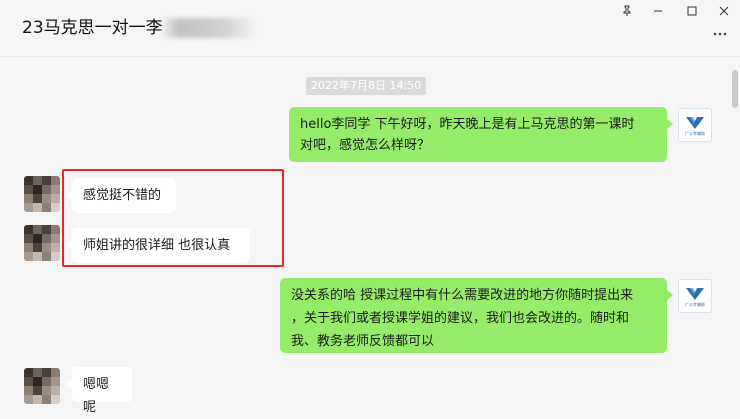 The image size is (740, 419). What do you see at coordinates (99, 391) in the screenshot?
I see `message-bubble-received: 嗯嗯呢` at bounding box center [99, 391].